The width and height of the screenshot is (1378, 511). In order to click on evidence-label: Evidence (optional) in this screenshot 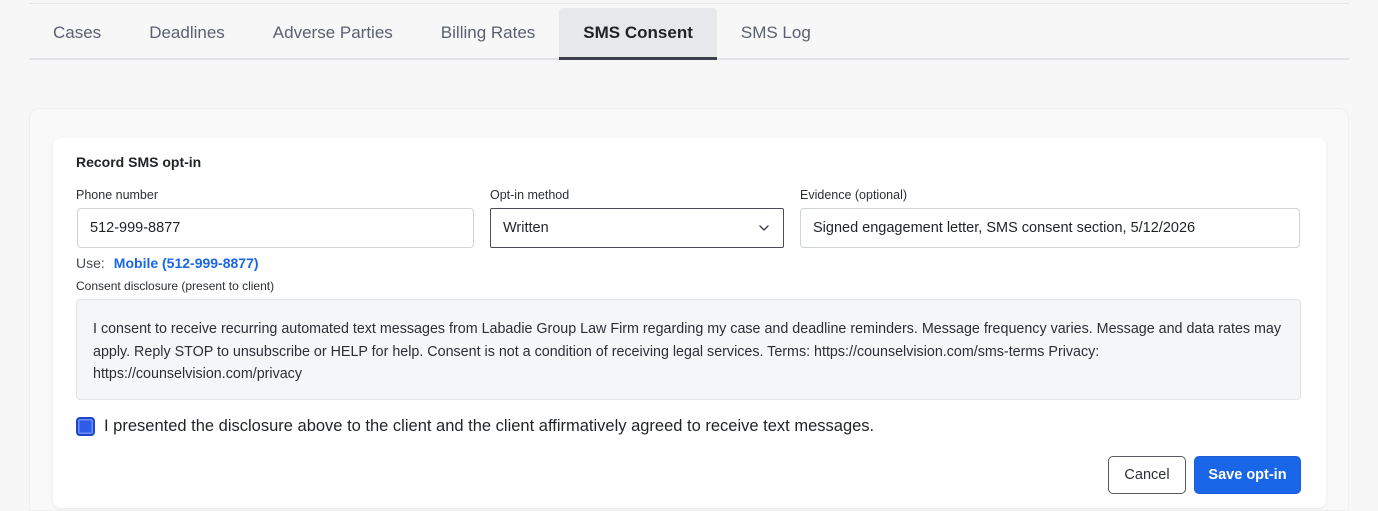, I will do `click(854, 195)`.